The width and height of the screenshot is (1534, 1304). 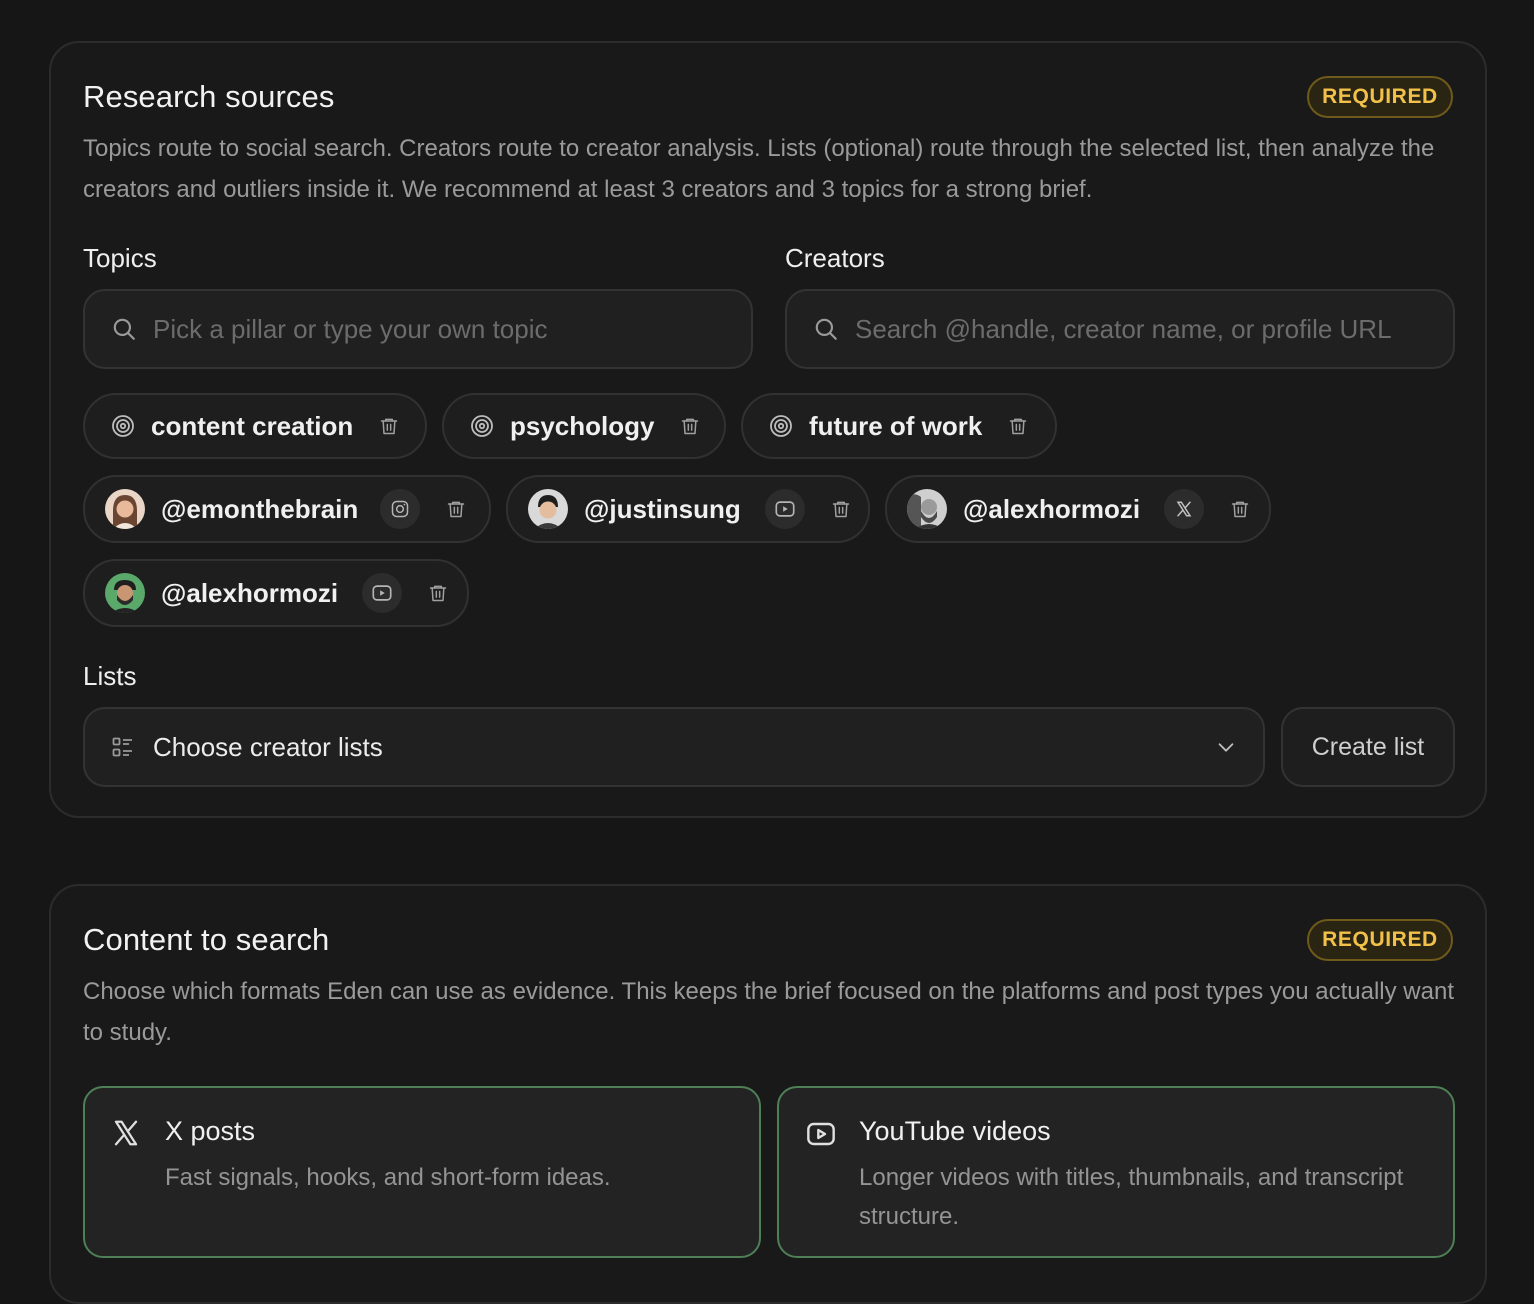 I want to click on creator-lists-select: Choose creator lists, so click(x=674, y=747).